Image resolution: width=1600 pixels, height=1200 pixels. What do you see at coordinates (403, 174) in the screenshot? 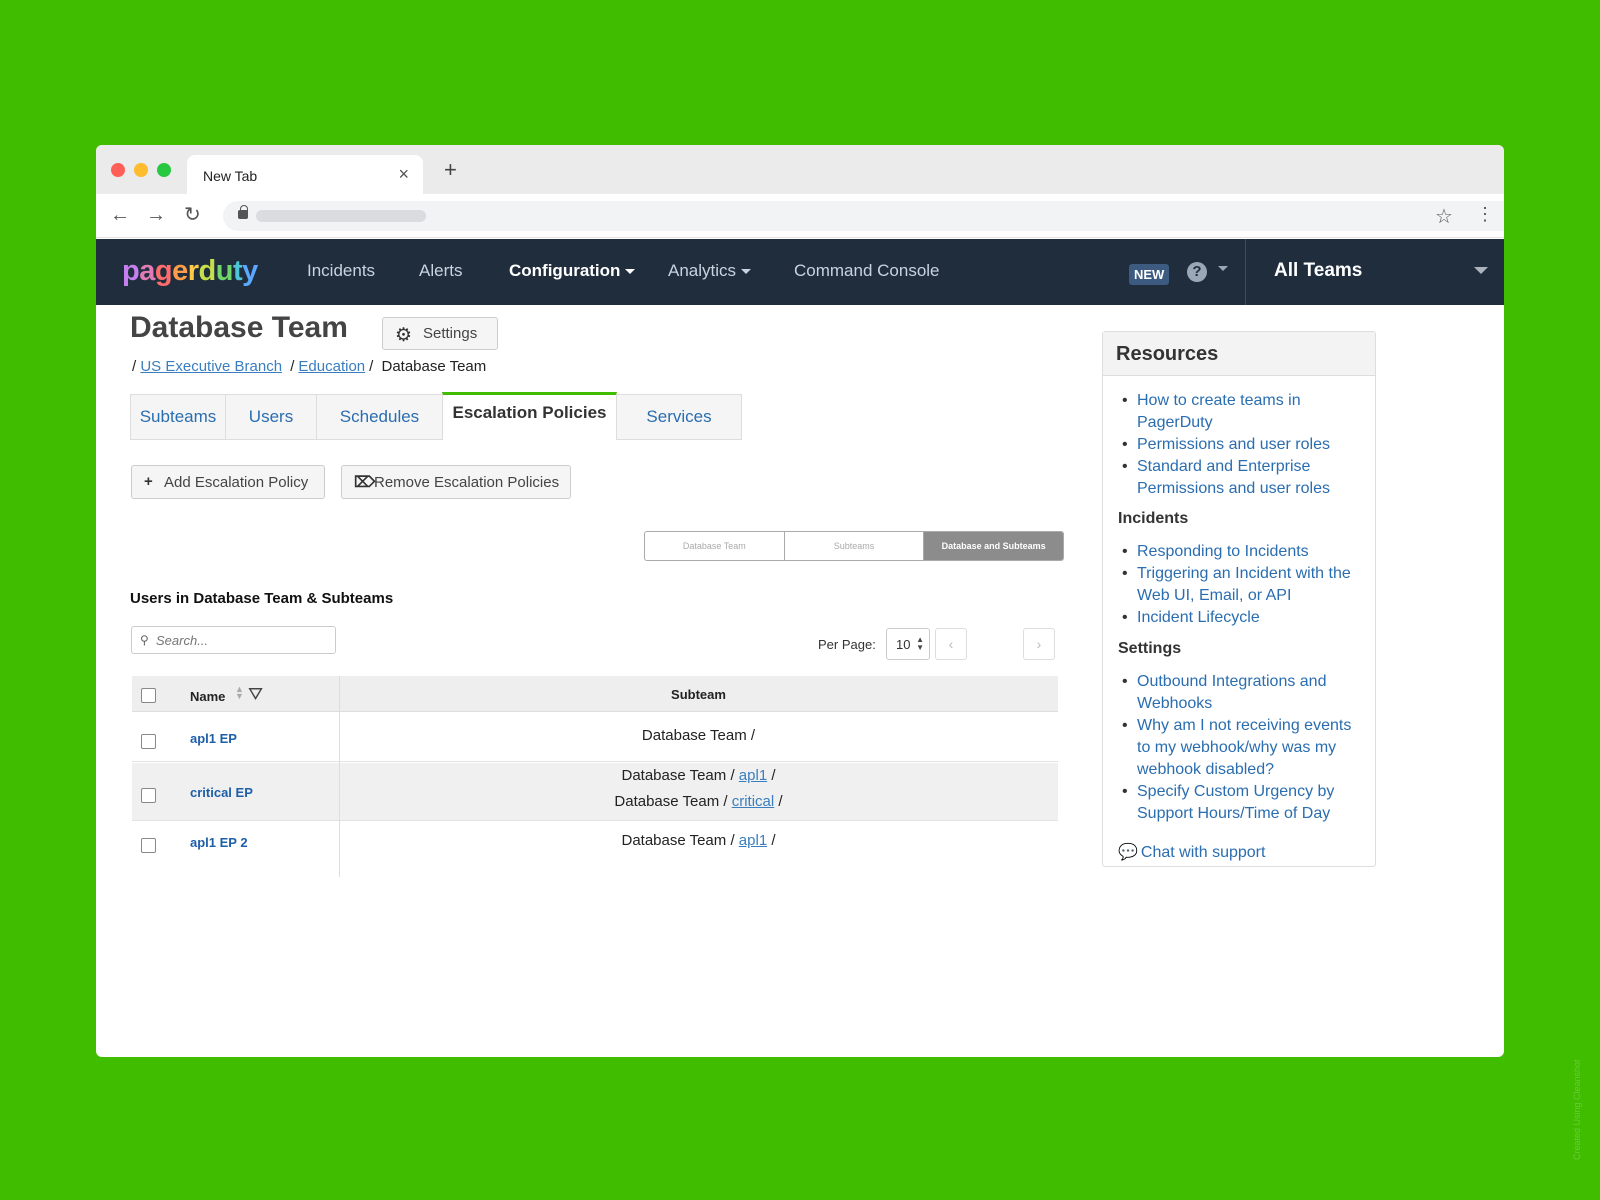
I see `close-tab-icon: ×` at bounding box center [403, 174].